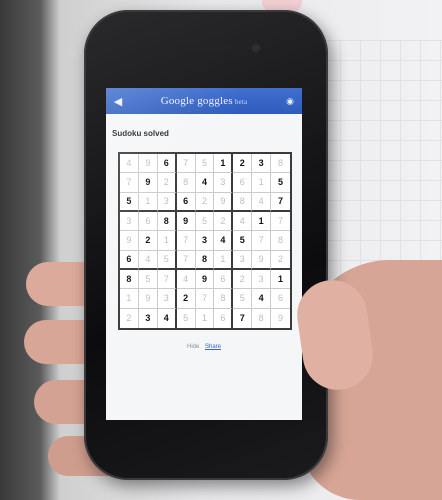  Describe the element at coordinates (204, 347) in the screenshot. I see `footer: Hide Share` at that location.